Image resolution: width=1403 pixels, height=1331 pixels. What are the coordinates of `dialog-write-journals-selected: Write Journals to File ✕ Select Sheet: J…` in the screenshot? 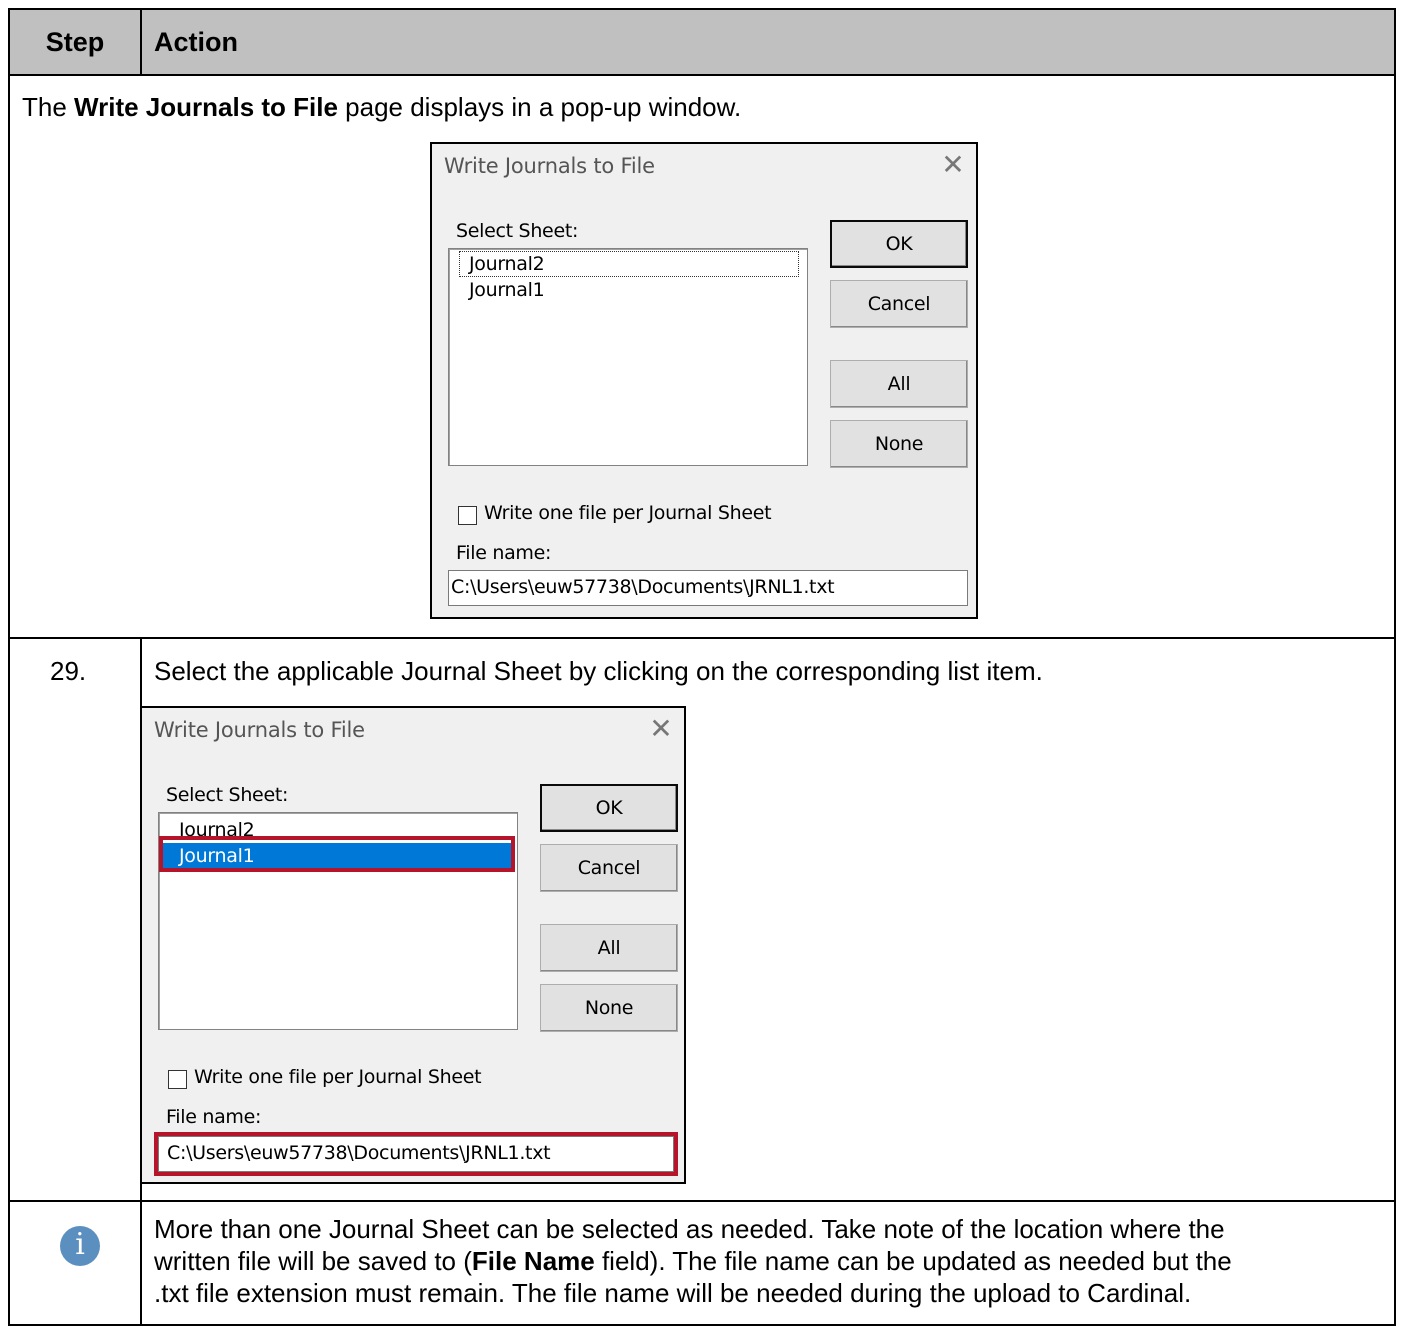 It's located at (413, 945).